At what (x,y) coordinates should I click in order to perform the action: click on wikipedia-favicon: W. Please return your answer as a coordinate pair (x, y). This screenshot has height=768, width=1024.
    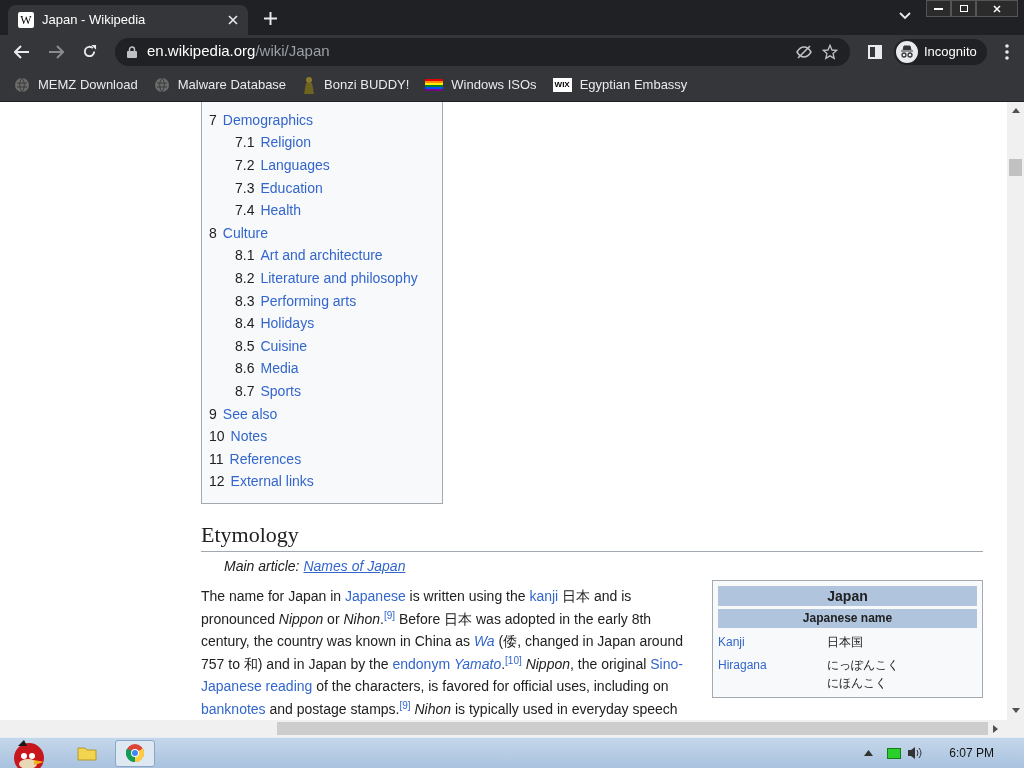
    Looking at the image, I should click on (26, 20).